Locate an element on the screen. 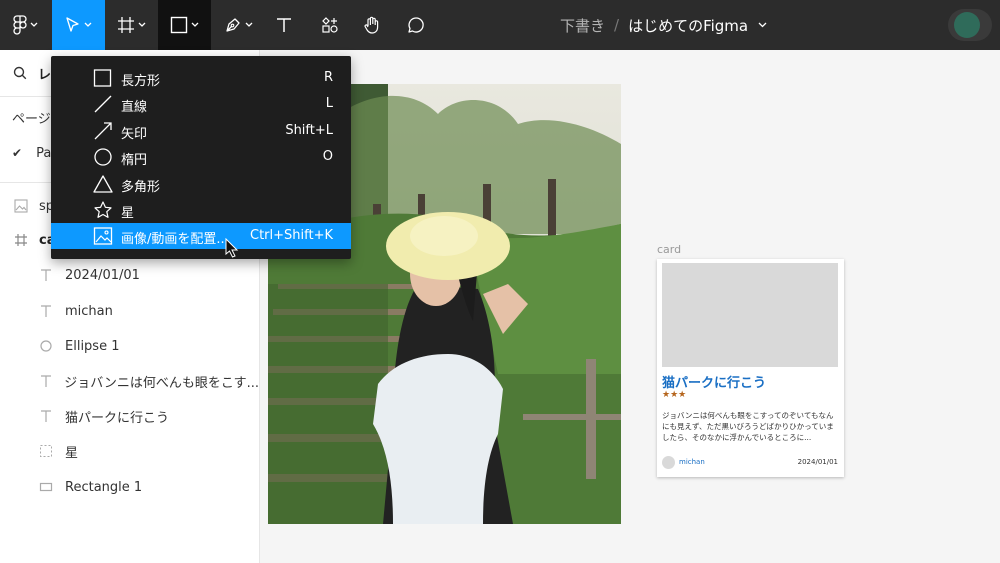  menu-item-shortcut: Shift+L is located at coordinates (309, 130).